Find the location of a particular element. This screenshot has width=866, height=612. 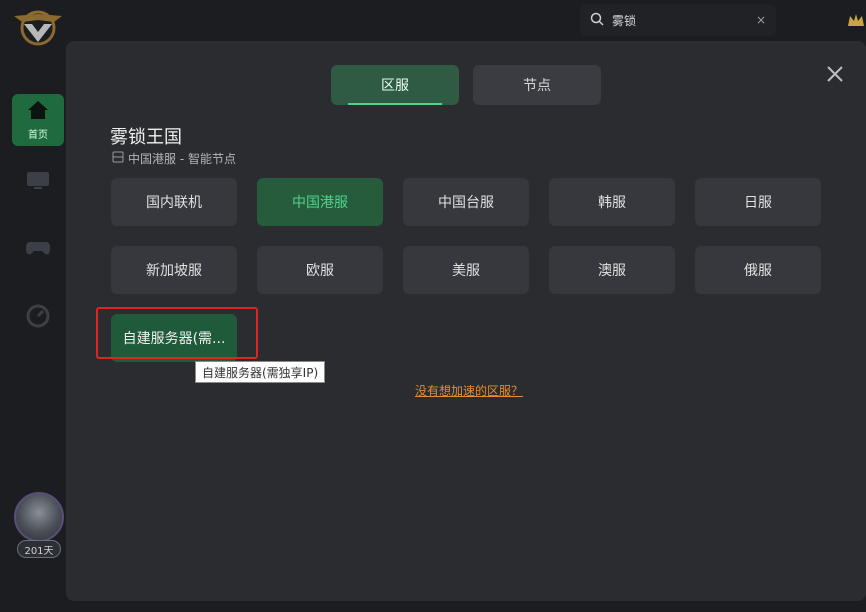

game-title: 雾锁王国 is located at coordinates (146, 137).